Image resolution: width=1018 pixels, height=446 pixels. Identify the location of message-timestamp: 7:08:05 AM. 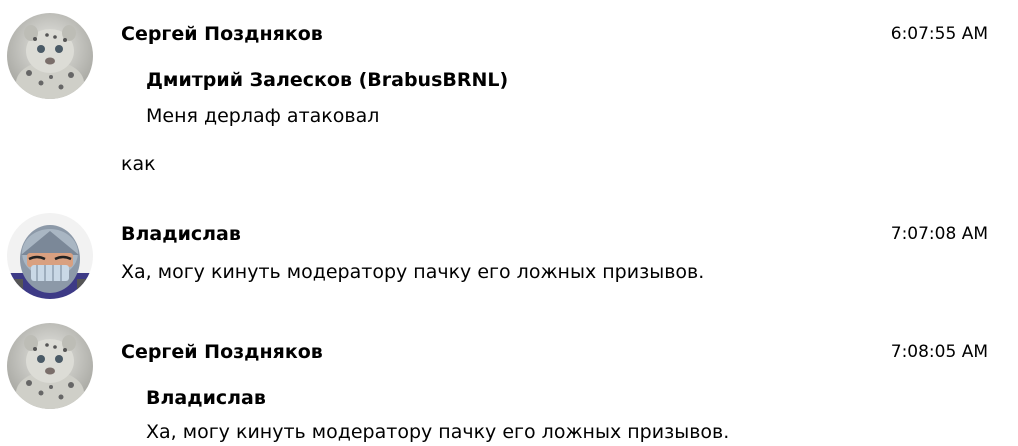
(939, 352).